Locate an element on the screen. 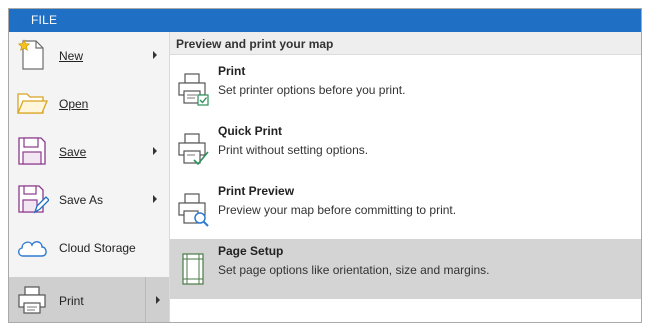  open-folder-icon is located at coordinates (32, 103).